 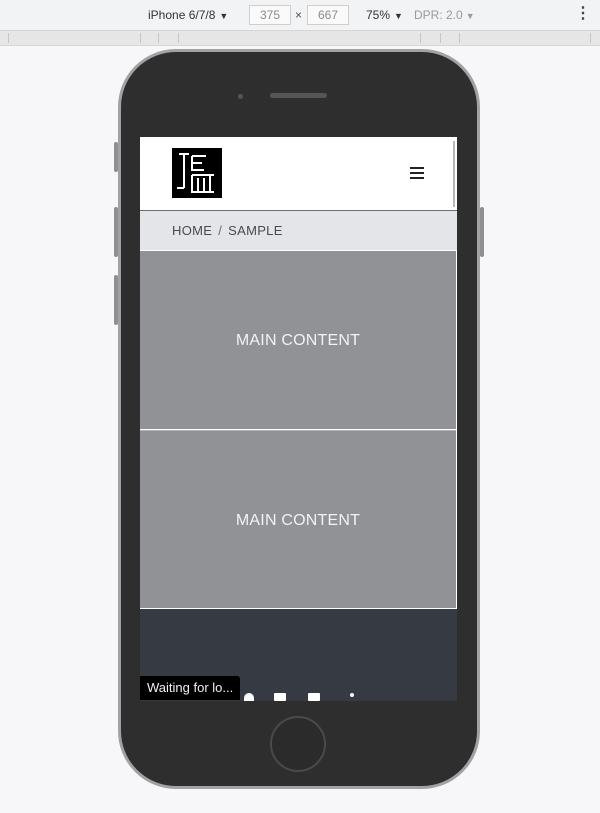 What do you see at coordinates (298, 174) in the screenshot?
I see `site-header` at bounding box center [298, 174].